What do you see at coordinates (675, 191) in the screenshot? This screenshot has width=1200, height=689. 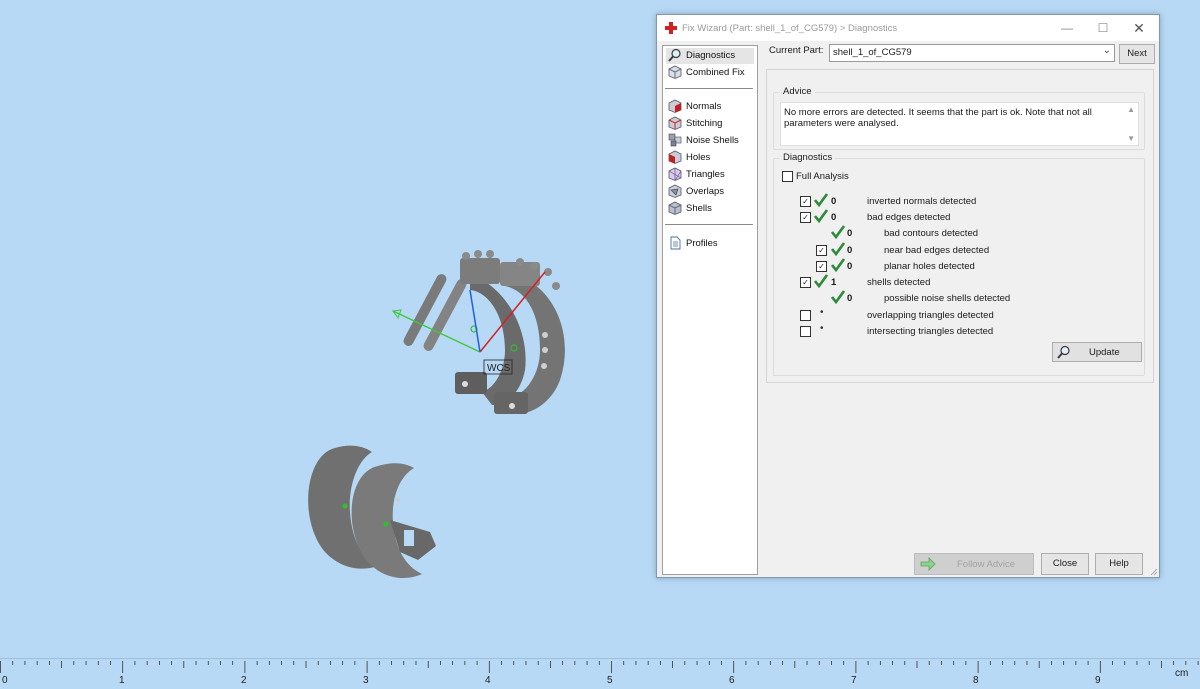 I see `overlaps-icon` at bounding box center [675, 191].